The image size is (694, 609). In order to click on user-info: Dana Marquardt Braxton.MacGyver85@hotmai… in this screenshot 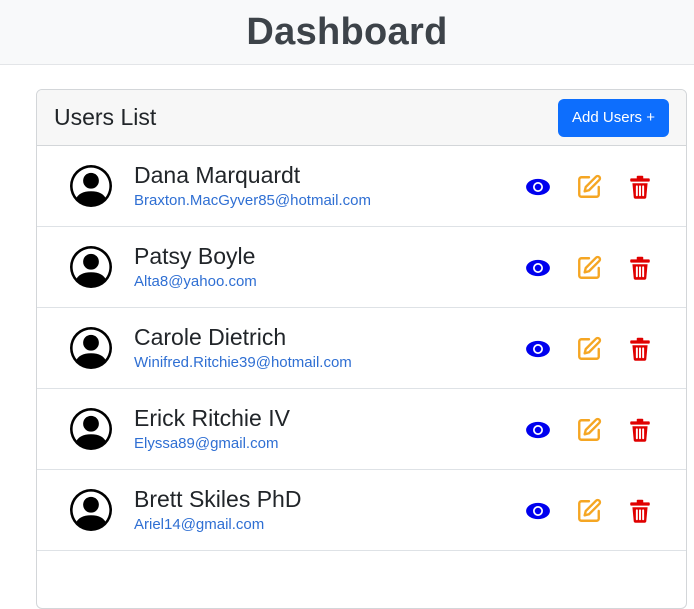, I will do `click(252, 186)`.